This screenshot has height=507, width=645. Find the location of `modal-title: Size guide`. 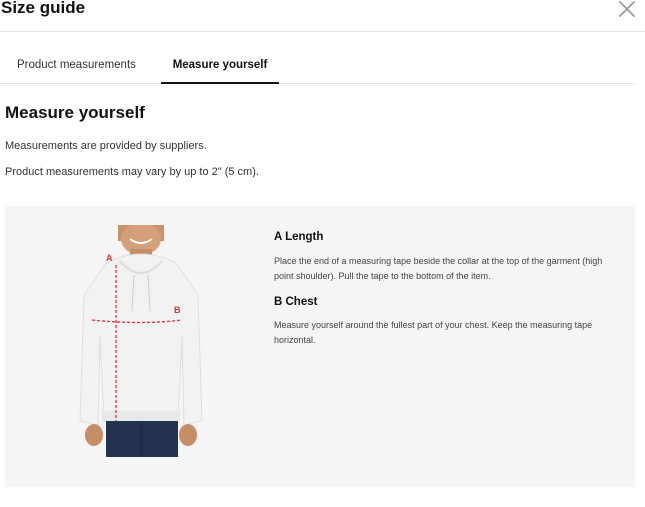

modal-title: Size guide is located at coordinates (43, 8).